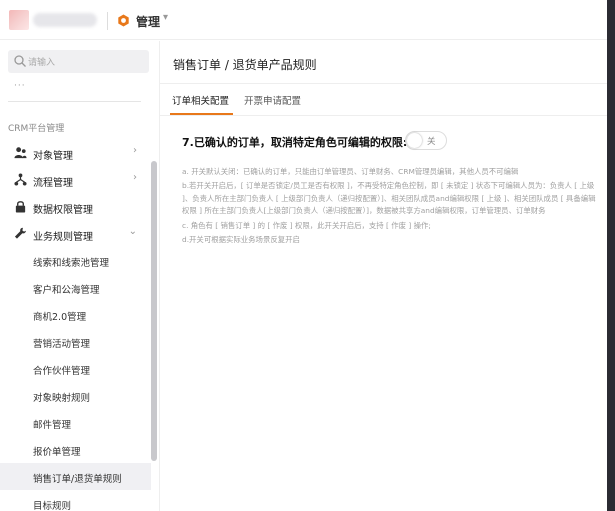 This screenshot has width=615, height=511. What do you see at coordinates (52, 506) in the screenshot?
I see `sidebar-subitem-label: 目标规则` at bounding box center [52, 506].